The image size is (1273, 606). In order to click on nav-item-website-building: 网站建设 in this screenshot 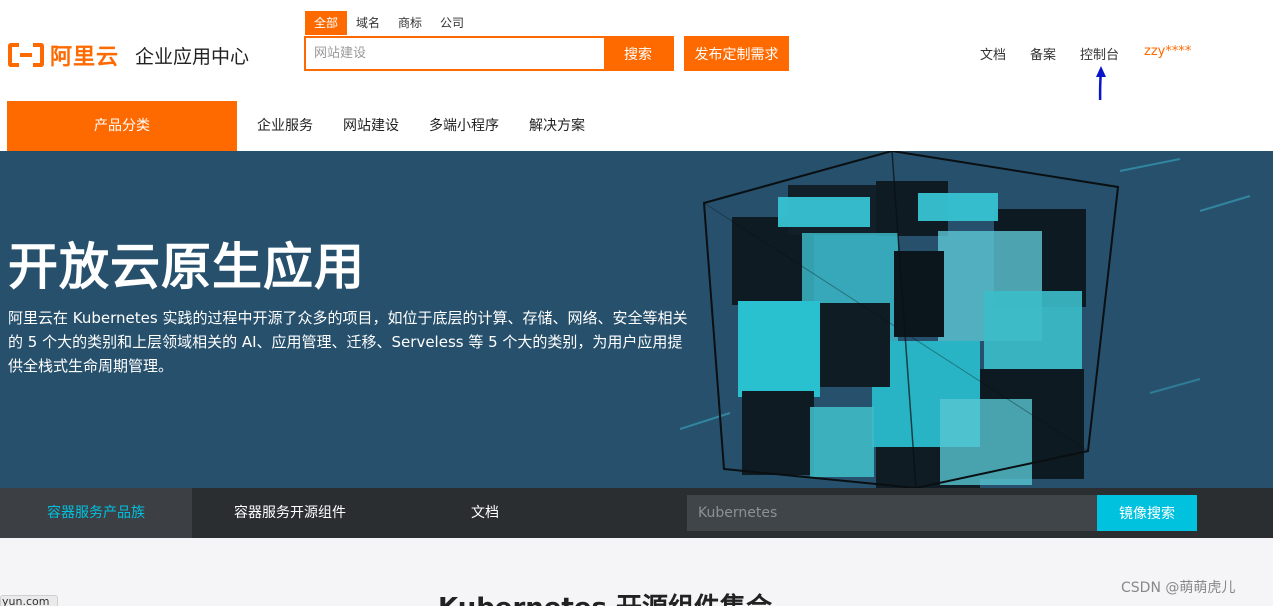, I will do `click(371, 125)`.